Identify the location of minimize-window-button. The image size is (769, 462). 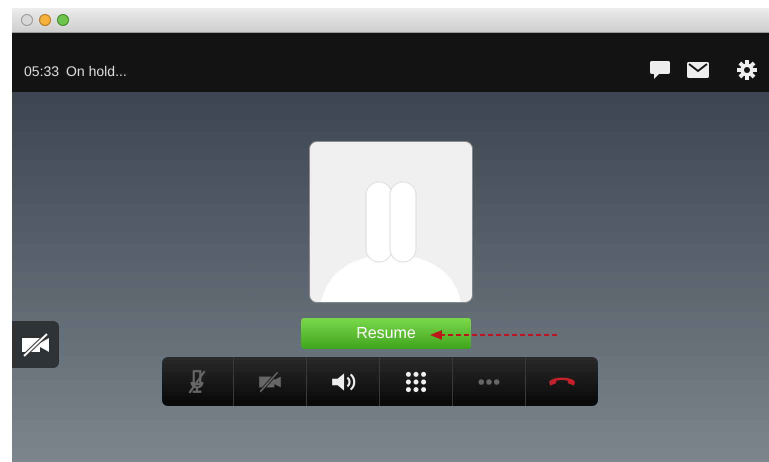
(45, 20).